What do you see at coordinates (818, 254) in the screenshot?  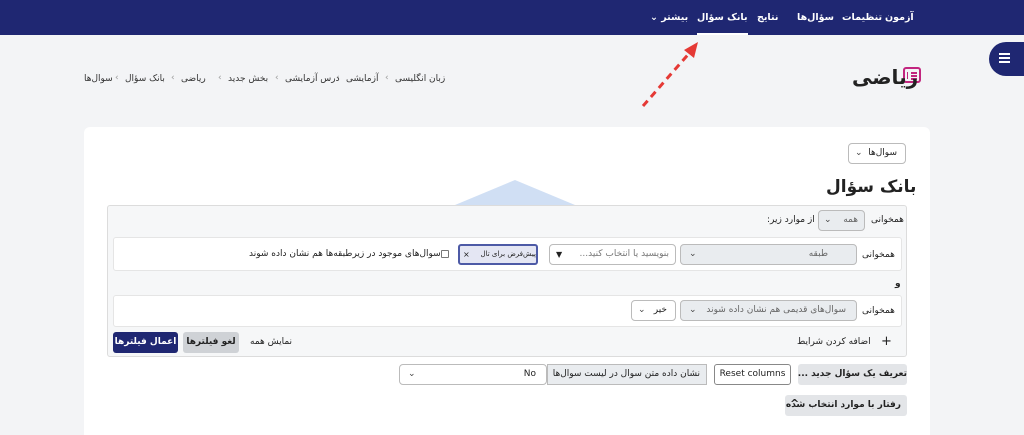 I see `filter-type-value: طبقه` at bounding box center [818, 254].